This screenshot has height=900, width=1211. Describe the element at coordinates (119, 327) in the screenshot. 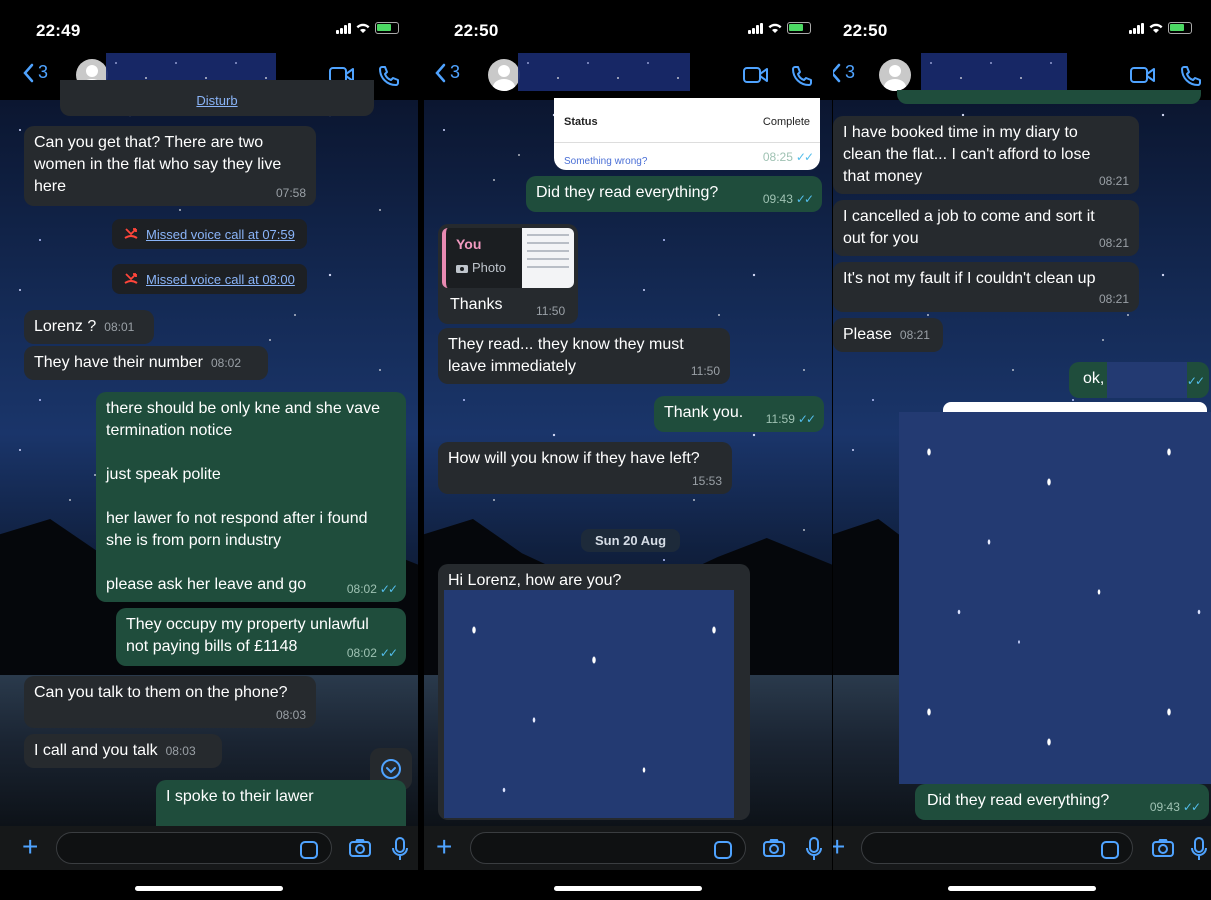

I see `message-time: 08:01` at that location.